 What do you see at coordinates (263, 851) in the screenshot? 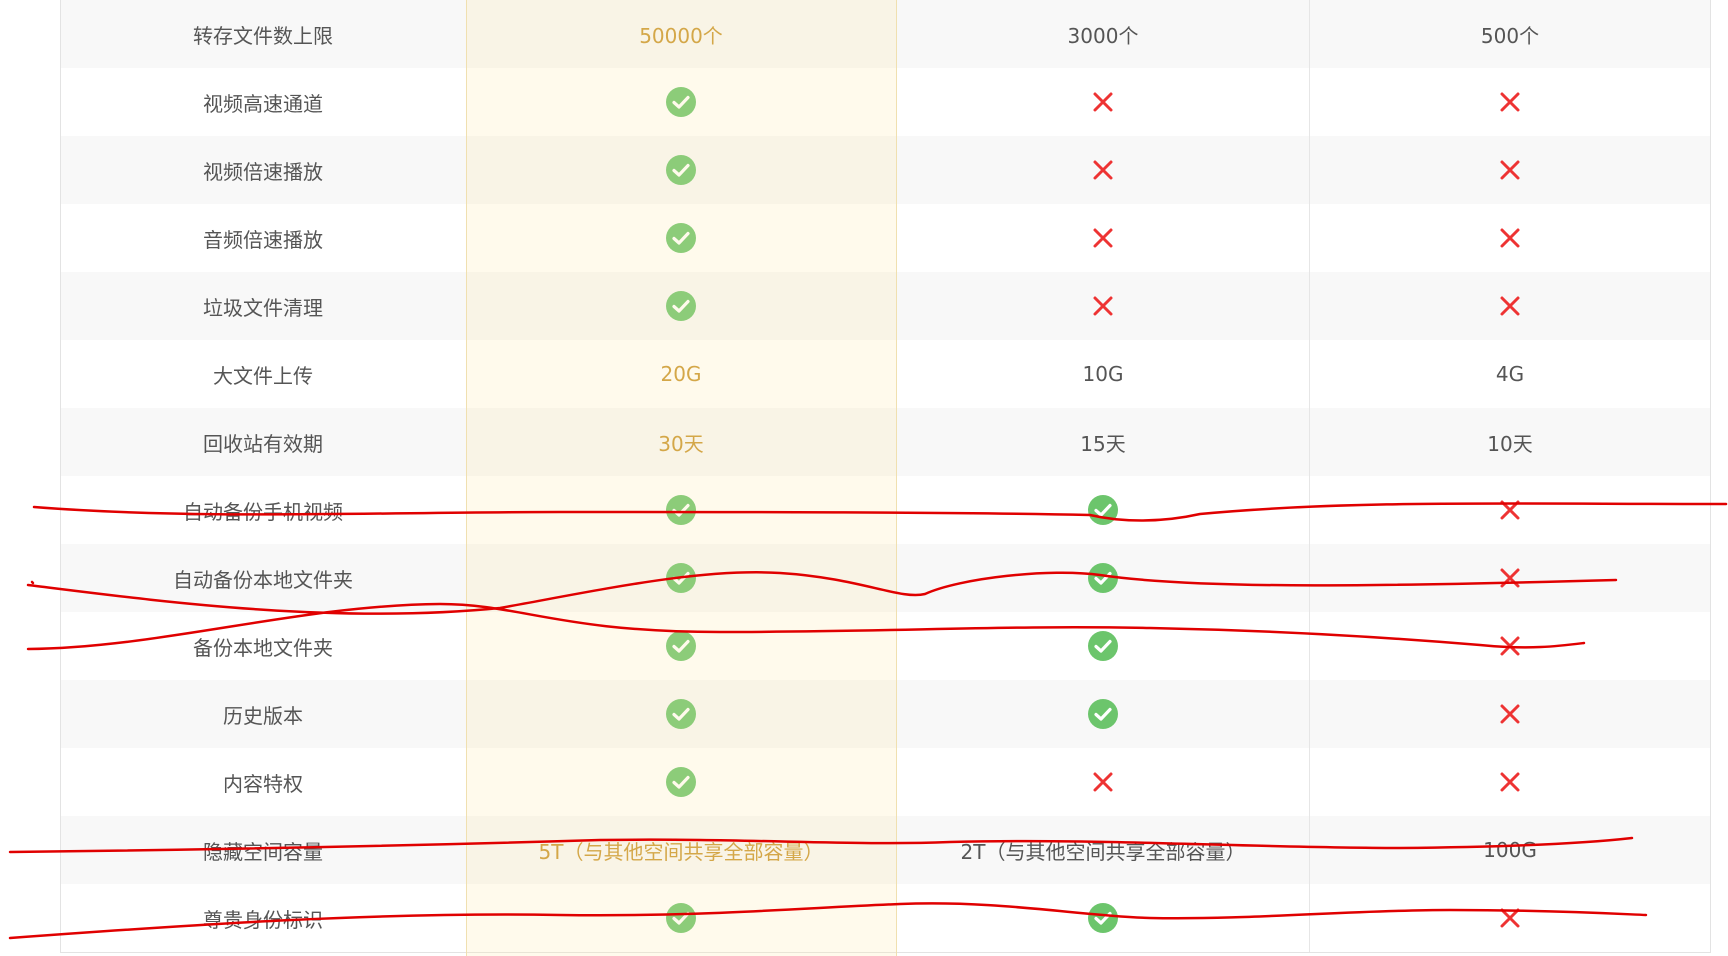
I see `feature-name: 隐藏空间容量` at bounding box center [263, 851].